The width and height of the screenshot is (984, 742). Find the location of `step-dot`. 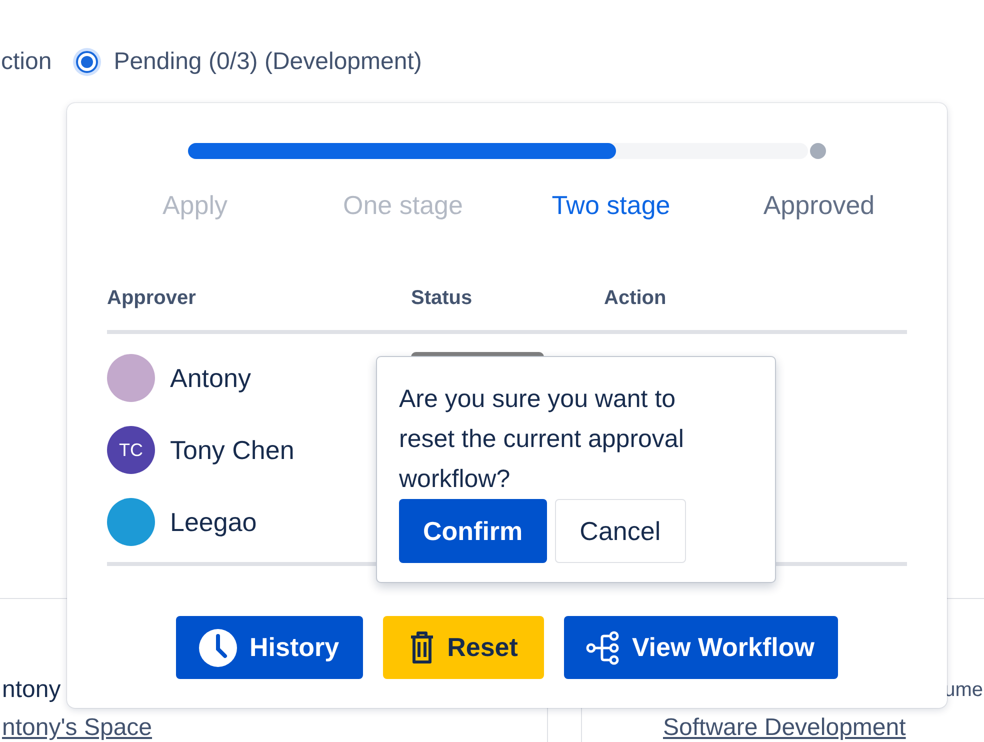

step-dot is located at coordinates (818, 151).